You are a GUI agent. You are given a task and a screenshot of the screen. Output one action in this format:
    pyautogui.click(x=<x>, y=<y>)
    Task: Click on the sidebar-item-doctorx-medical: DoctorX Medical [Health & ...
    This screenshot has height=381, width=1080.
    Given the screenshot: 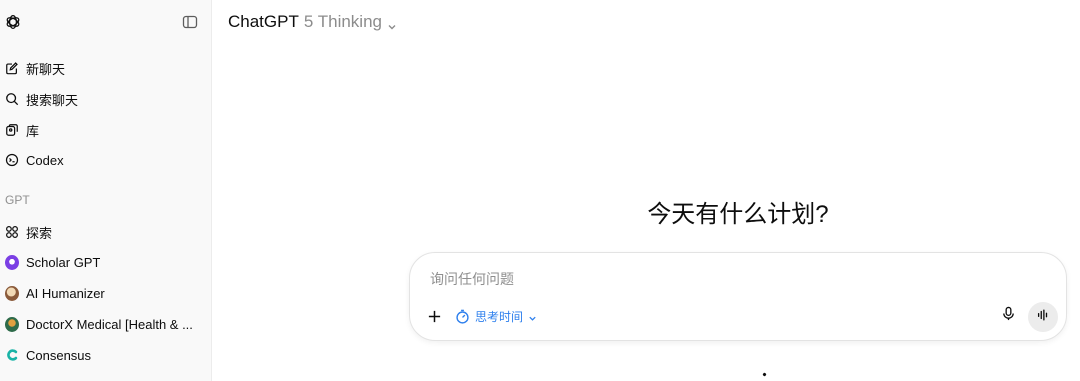 What is the action you would take?
    pyautogui.click(x=106, y=324)
    